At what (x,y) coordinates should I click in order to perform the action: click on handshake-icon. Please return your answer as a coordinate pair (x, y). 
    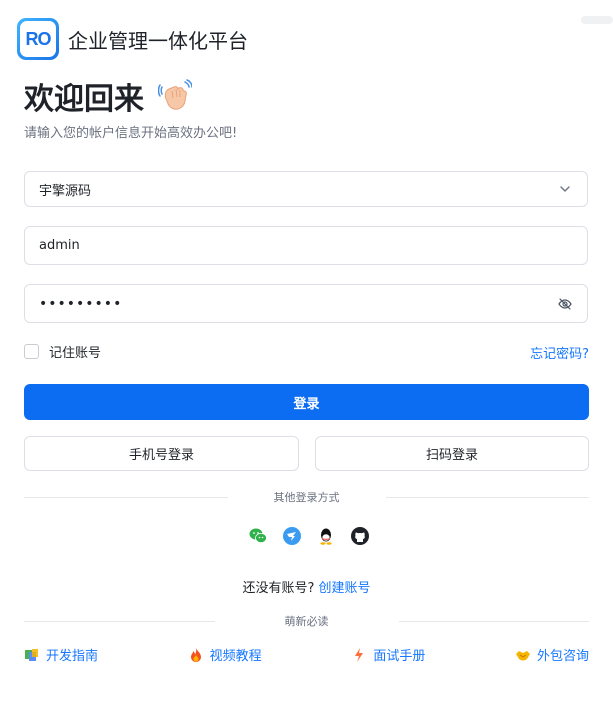
    Looking at the image, I should click on (522, 655).